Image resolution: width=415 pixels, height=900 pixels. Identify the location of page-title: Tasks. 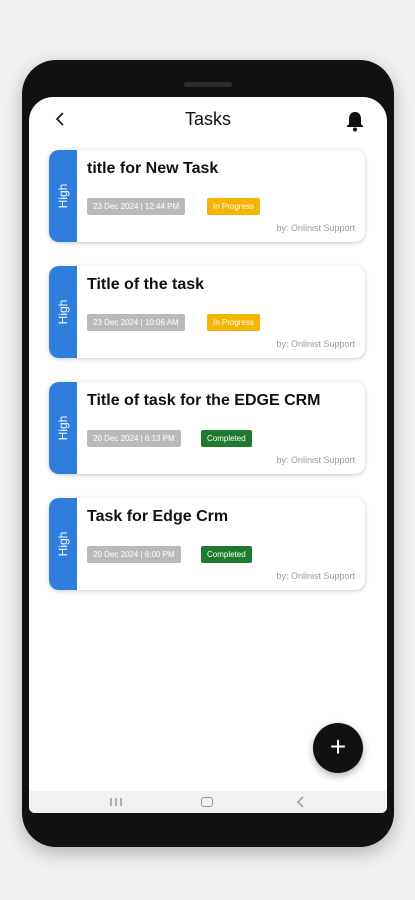
(207, 119).